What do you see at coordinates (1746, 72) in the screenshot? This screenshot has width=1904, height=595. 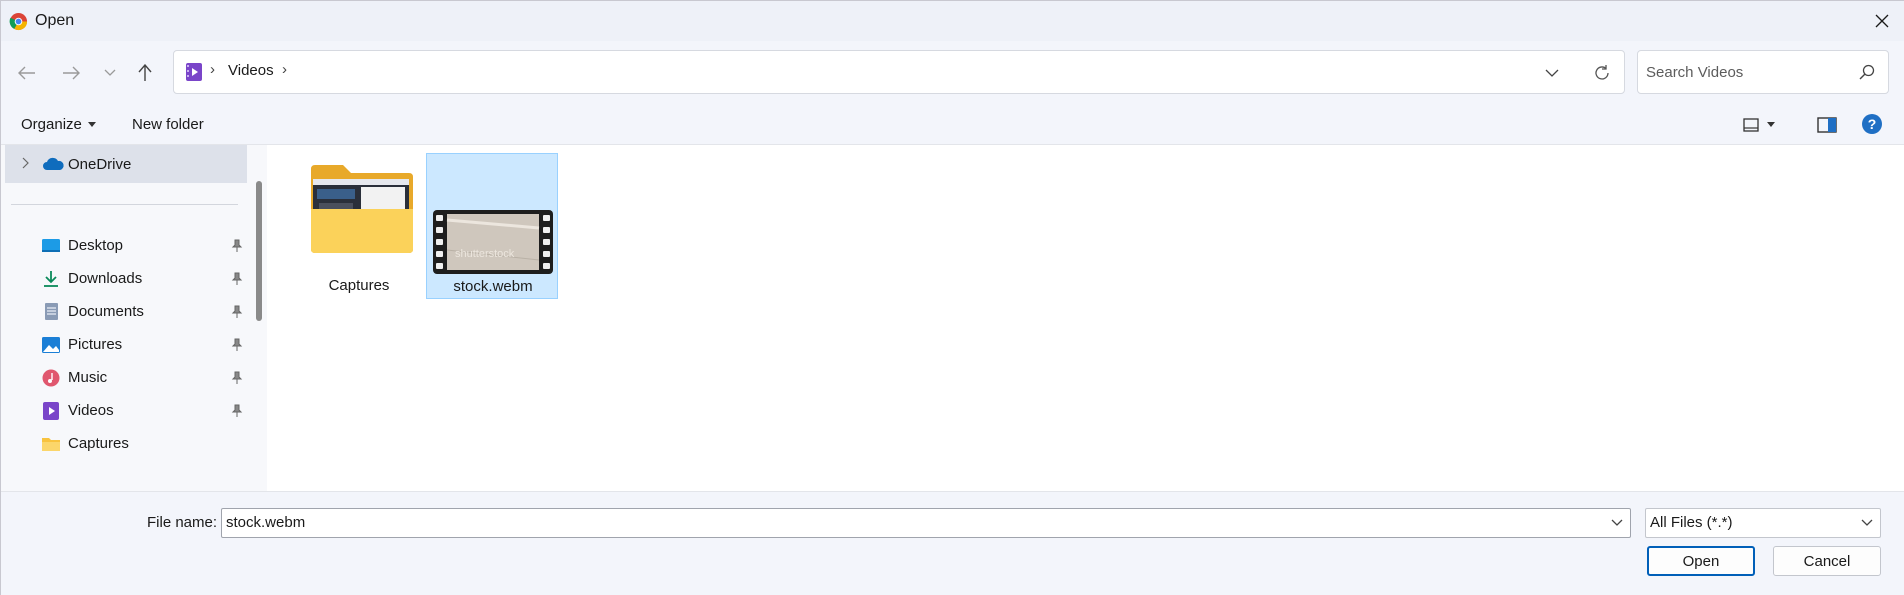 I see `search-input` at bounding box center [1746, 72].